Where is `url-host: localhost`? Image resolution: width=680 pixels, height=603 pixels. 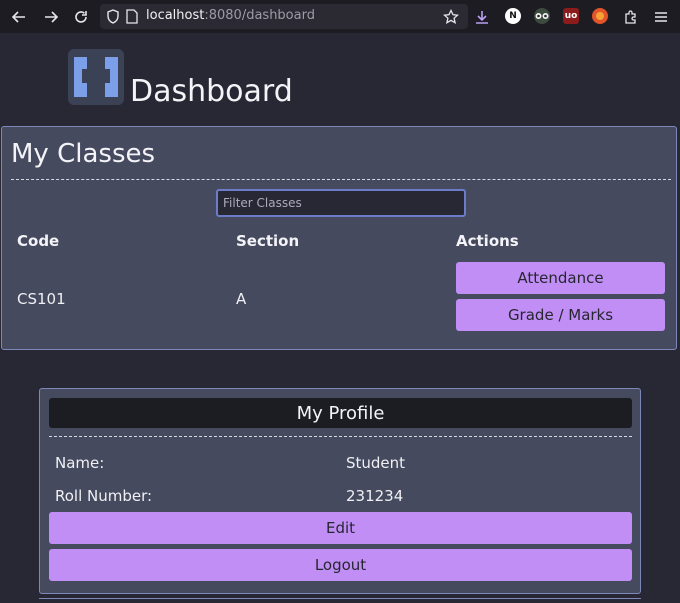 url-host: localhost is located at coordinates (175, 15).